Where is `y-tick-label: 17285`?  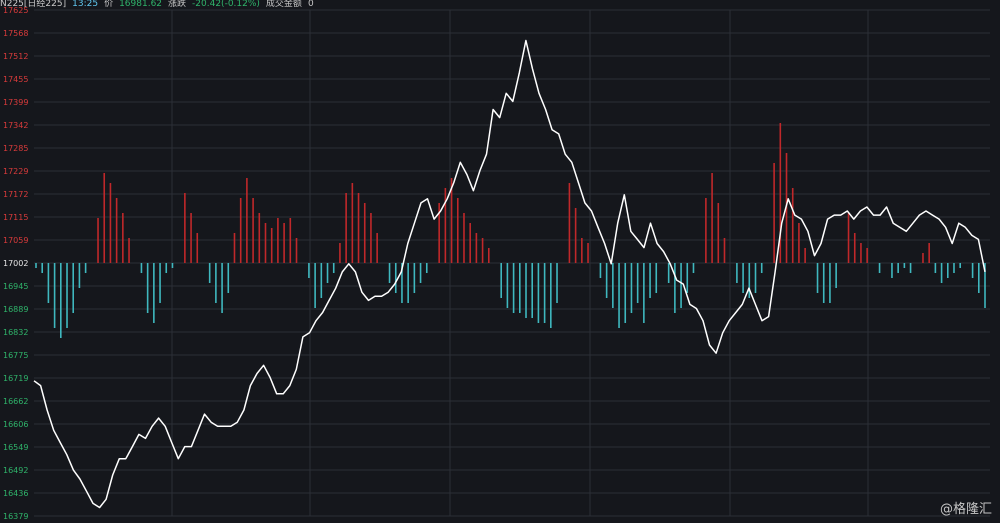 y-tick-label: 17285 is located at coordinates (15, 148).